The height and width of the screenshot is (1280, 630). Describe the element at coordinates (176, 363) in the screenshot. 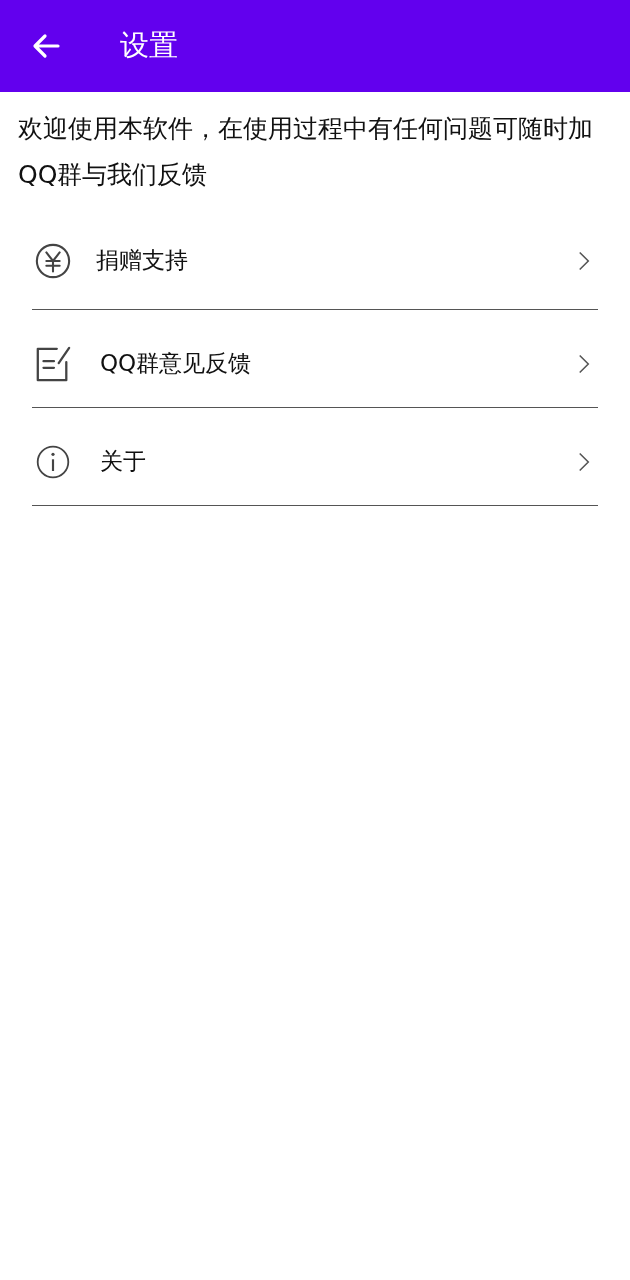

I see `row-label: QQ群意见反馈` at that location.